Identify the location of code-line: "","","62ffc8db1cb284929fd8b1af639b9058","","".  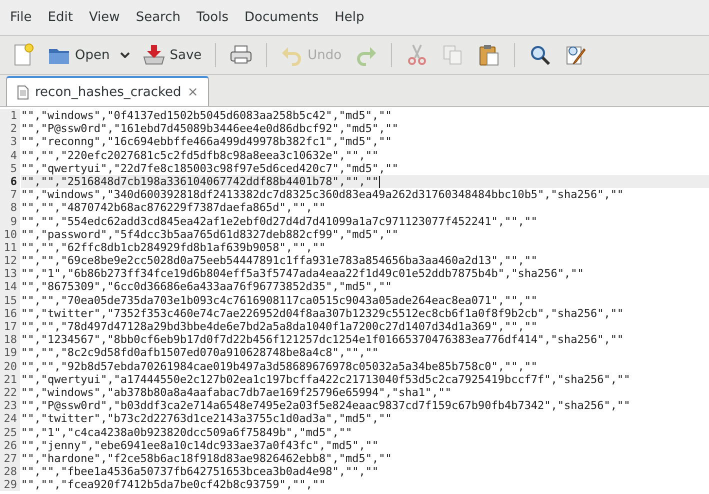
(173, 247).